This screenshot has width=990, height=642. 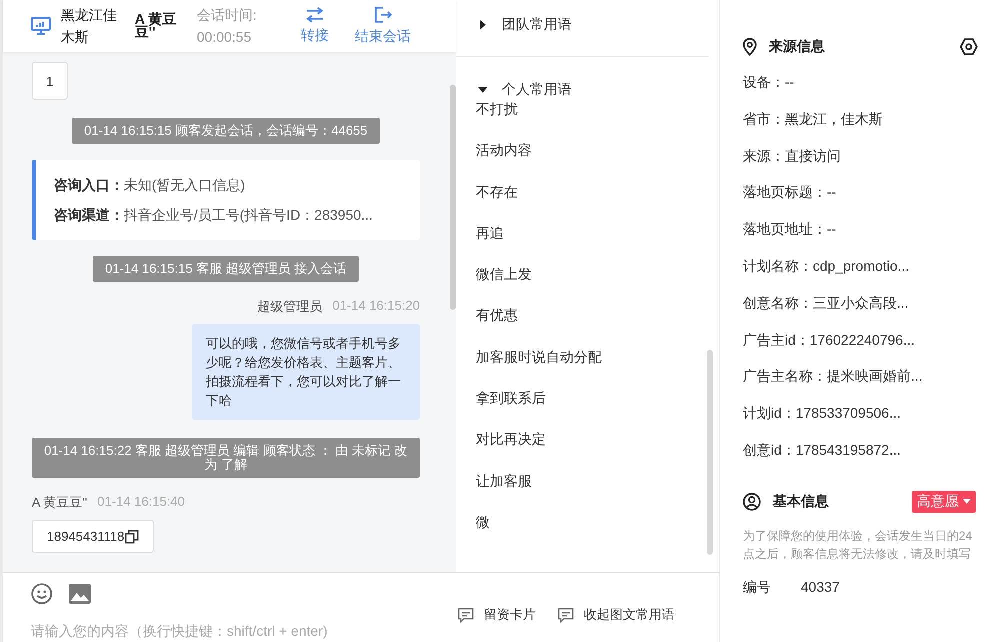 I want to click on page-number: 1, so click(x=50, y=81).